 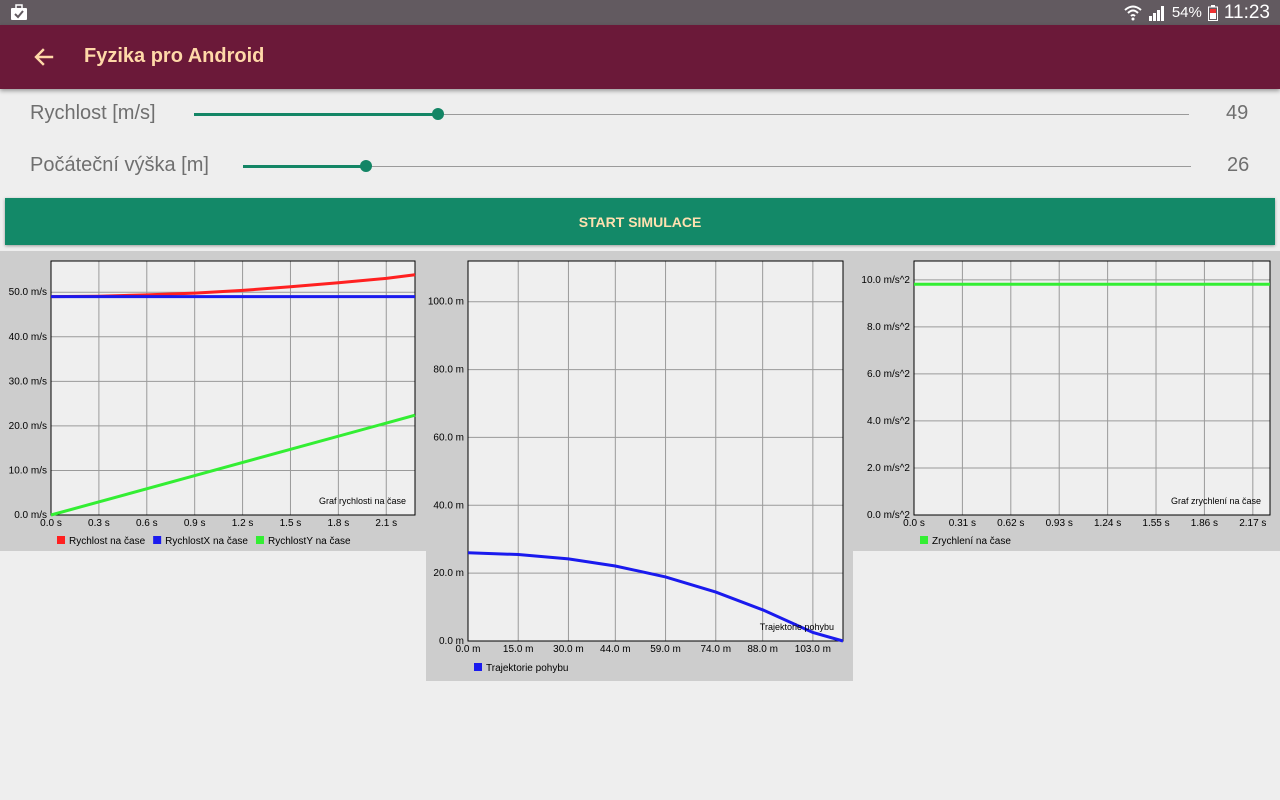 I want to click on chart-annotation: Trajektorie pohybu, so click(x=797, y=627).